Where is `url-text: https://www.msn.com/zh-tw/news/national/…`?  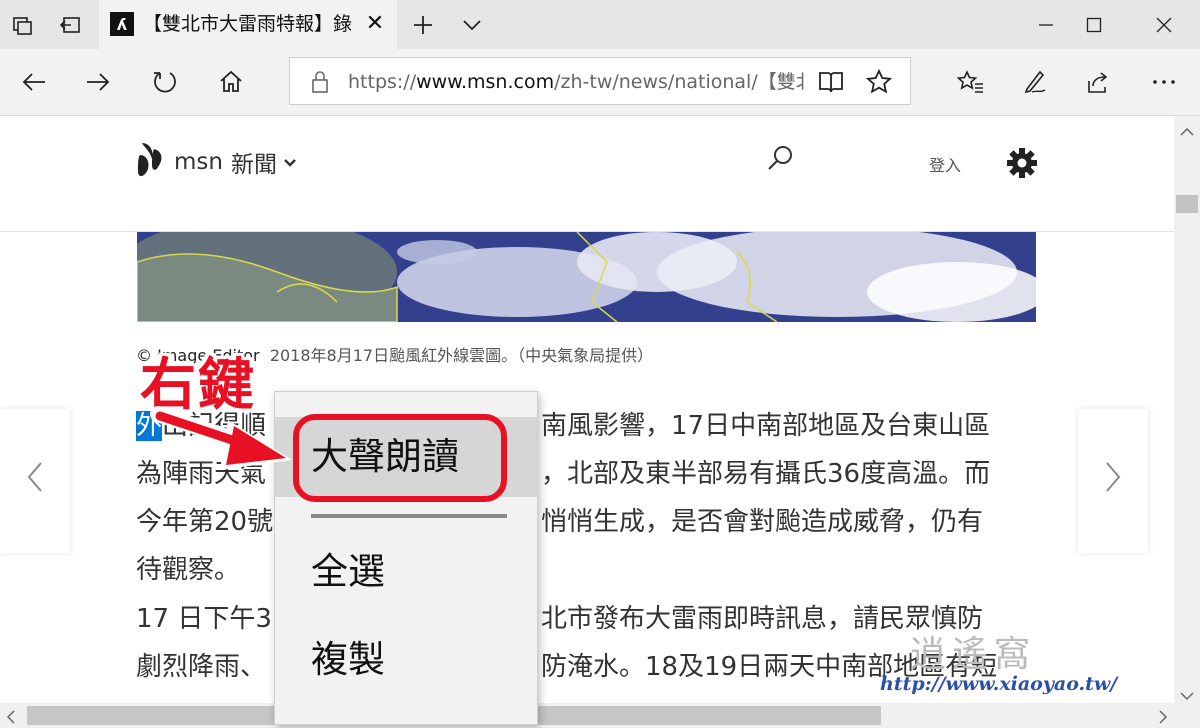 url-text: https://www.msn.com/zh-tw/news/national/… is located at coordinates (577, 82).